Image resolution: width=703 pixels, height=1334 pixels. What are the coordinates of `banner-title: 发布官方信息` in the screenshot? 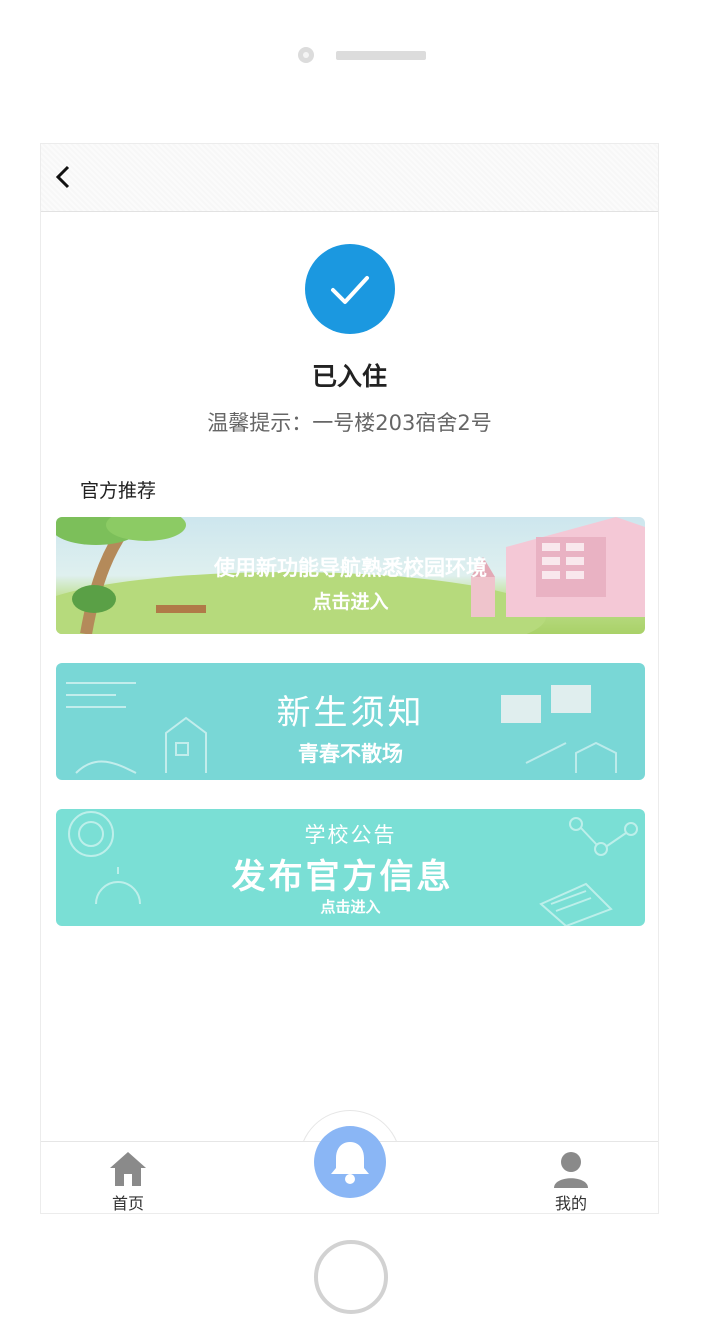 It's located at (342, 877).